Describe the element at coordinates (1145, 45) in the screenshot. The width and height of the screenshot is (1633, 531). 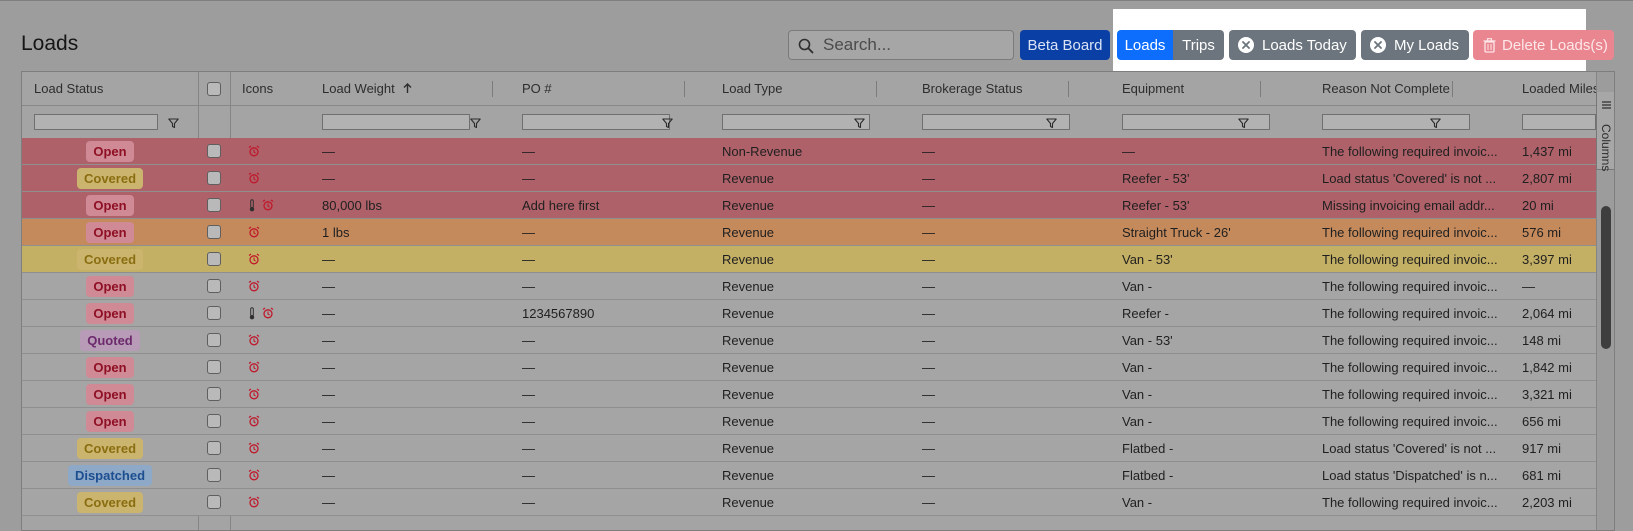
I see `tab-loads: Loads` at that location.